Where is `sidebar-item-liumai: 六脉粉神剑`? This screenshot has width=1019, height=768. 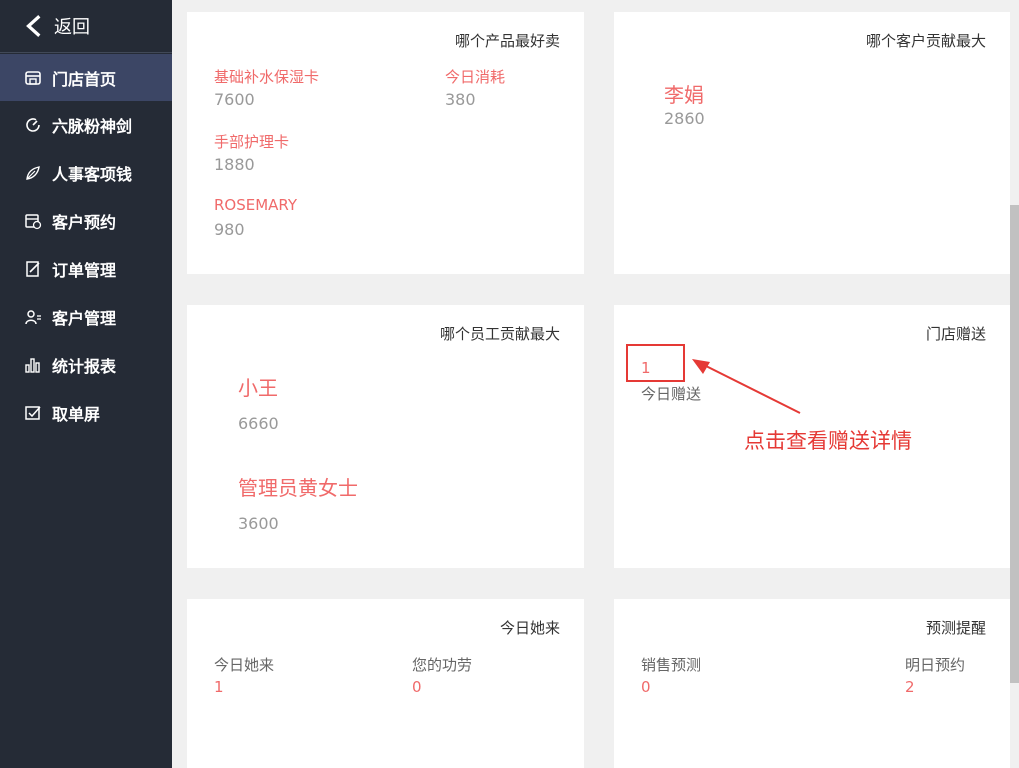 sidebar-item-liumai: 六脉粉神剑 is located at coordinates (86, 125).